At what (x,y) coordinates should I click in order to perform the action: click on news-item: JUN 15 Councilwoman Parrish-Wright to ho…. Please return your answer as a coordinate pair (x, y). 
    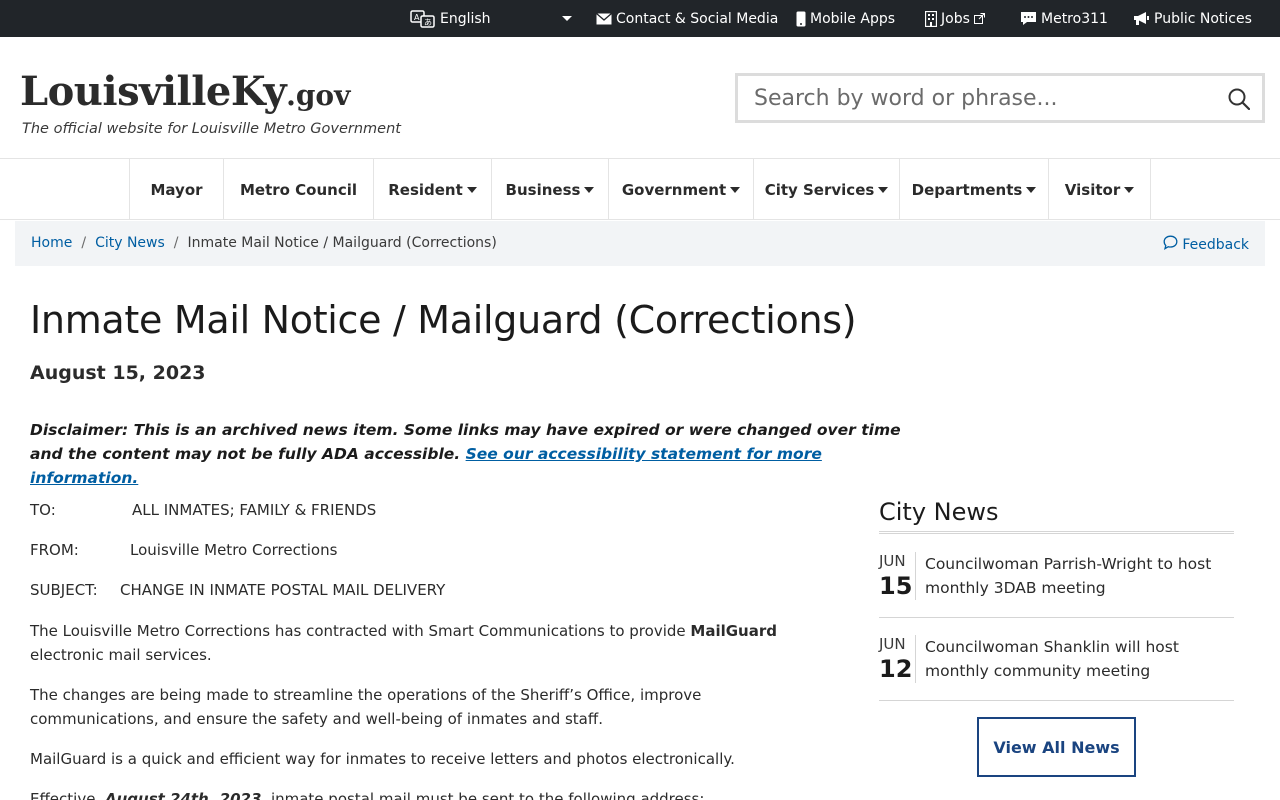
    Looking at the image, I should click on (1056, 585).